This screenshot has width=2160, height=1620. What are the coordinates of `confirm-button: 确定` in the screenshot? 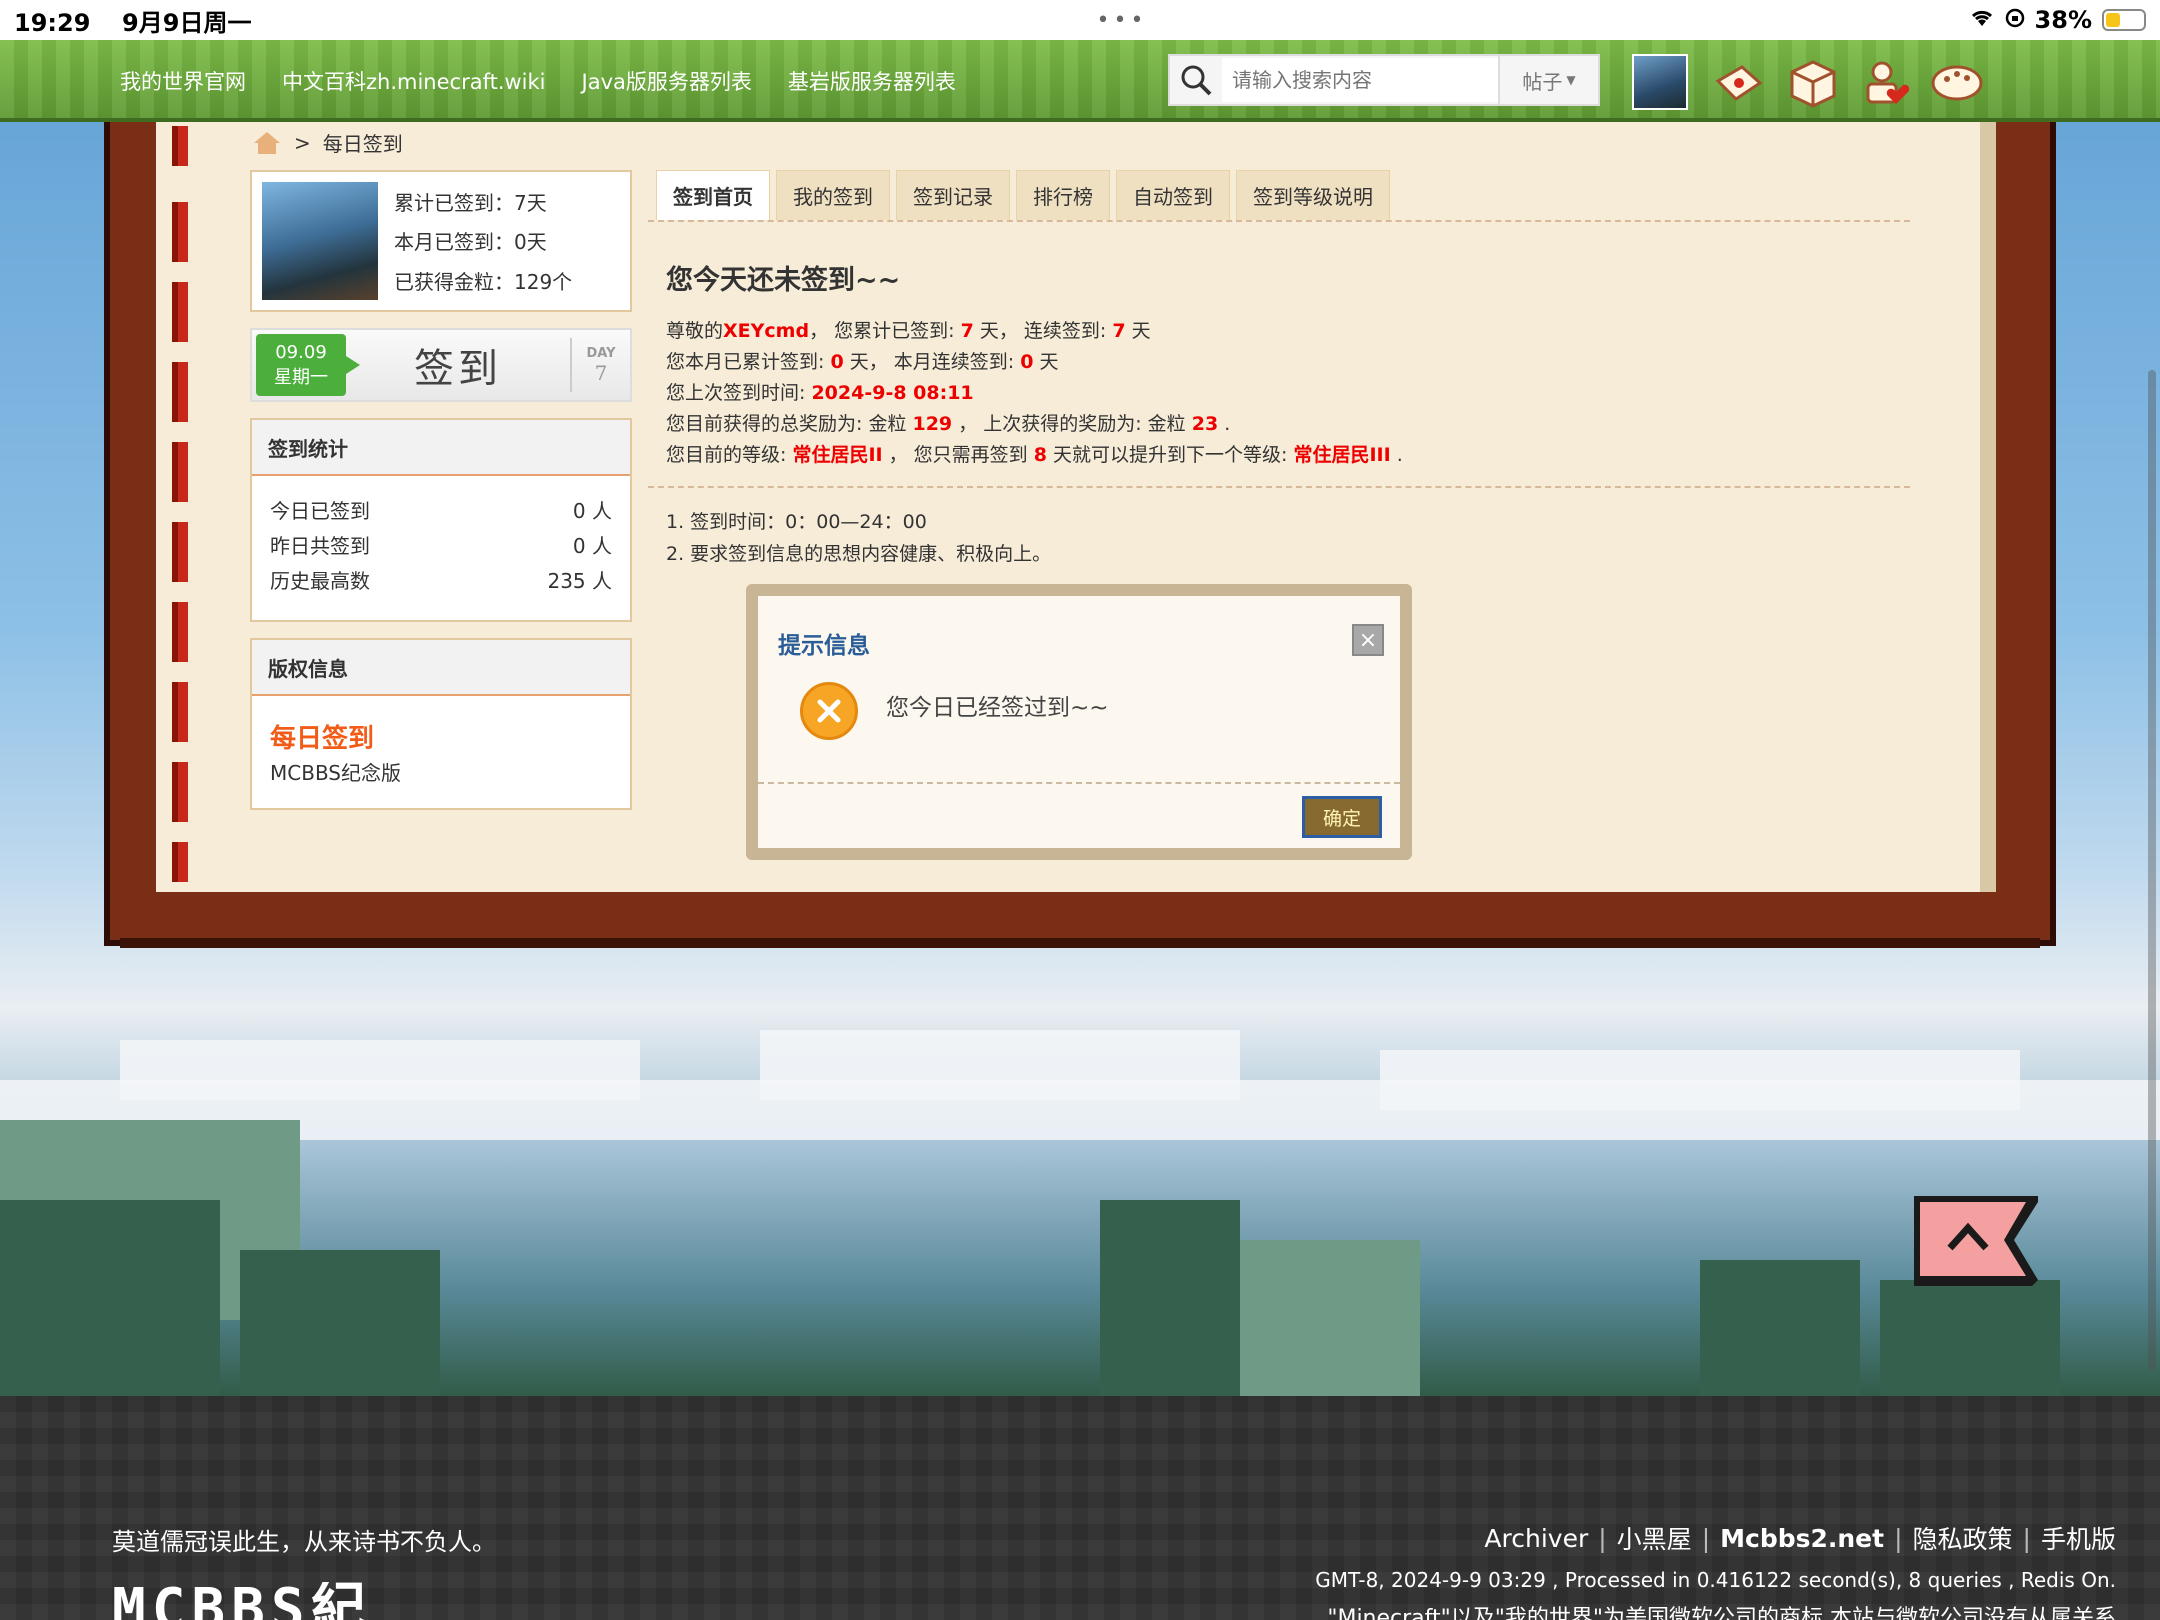 It's located at (1342, 817).